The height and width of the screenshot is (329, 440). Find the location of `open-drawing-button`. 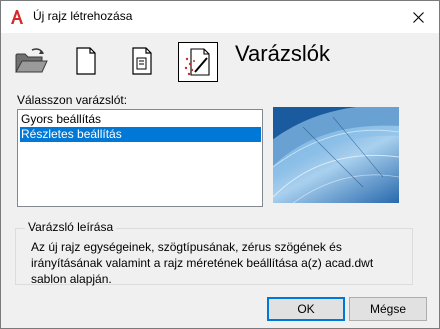

open-drawing-button is located at coordinates (31, 61).